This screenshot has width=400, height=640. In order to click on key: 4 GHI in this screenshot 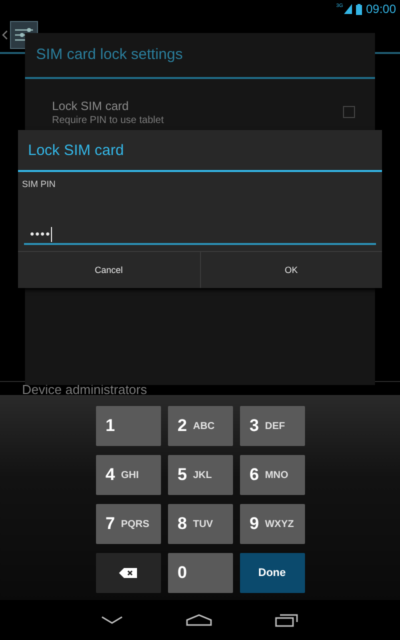, I will do `click(128, 475)`.